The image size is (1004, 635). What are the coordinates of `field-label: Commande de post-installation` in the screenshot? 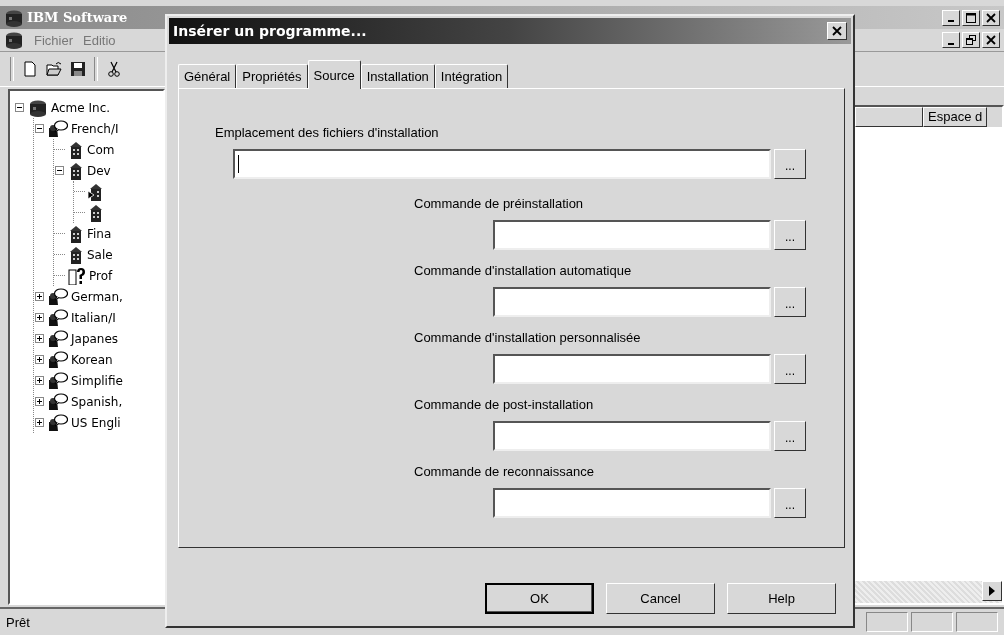 It's located at (504, 404).